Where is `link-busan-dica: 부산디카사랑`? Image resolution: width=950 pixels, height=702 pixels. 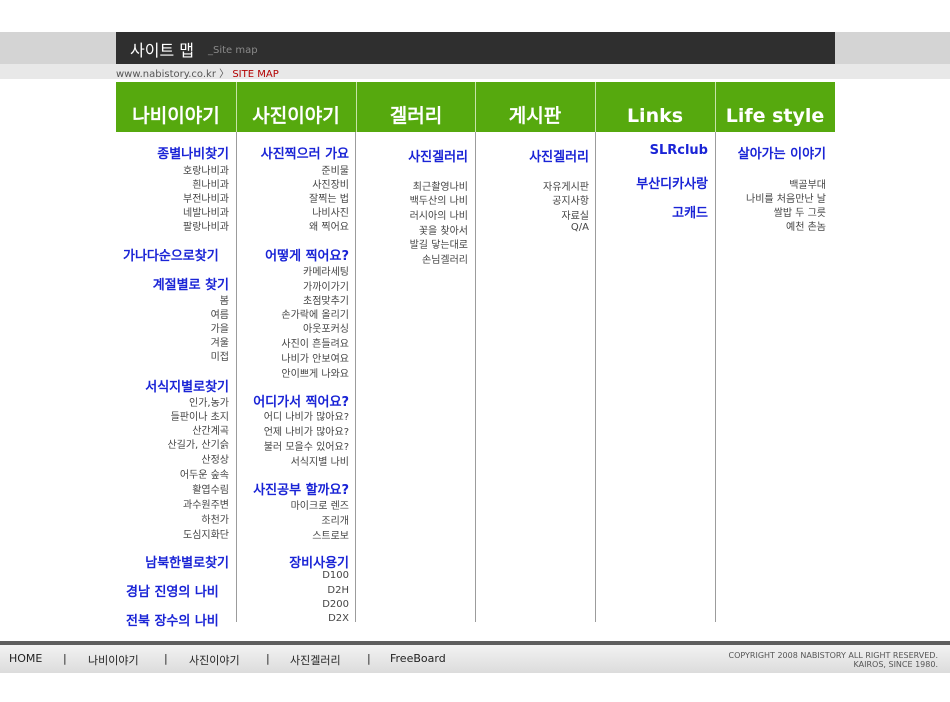
link-busan-dica: 부산디카사랑 is located at coordinates (672, 182).